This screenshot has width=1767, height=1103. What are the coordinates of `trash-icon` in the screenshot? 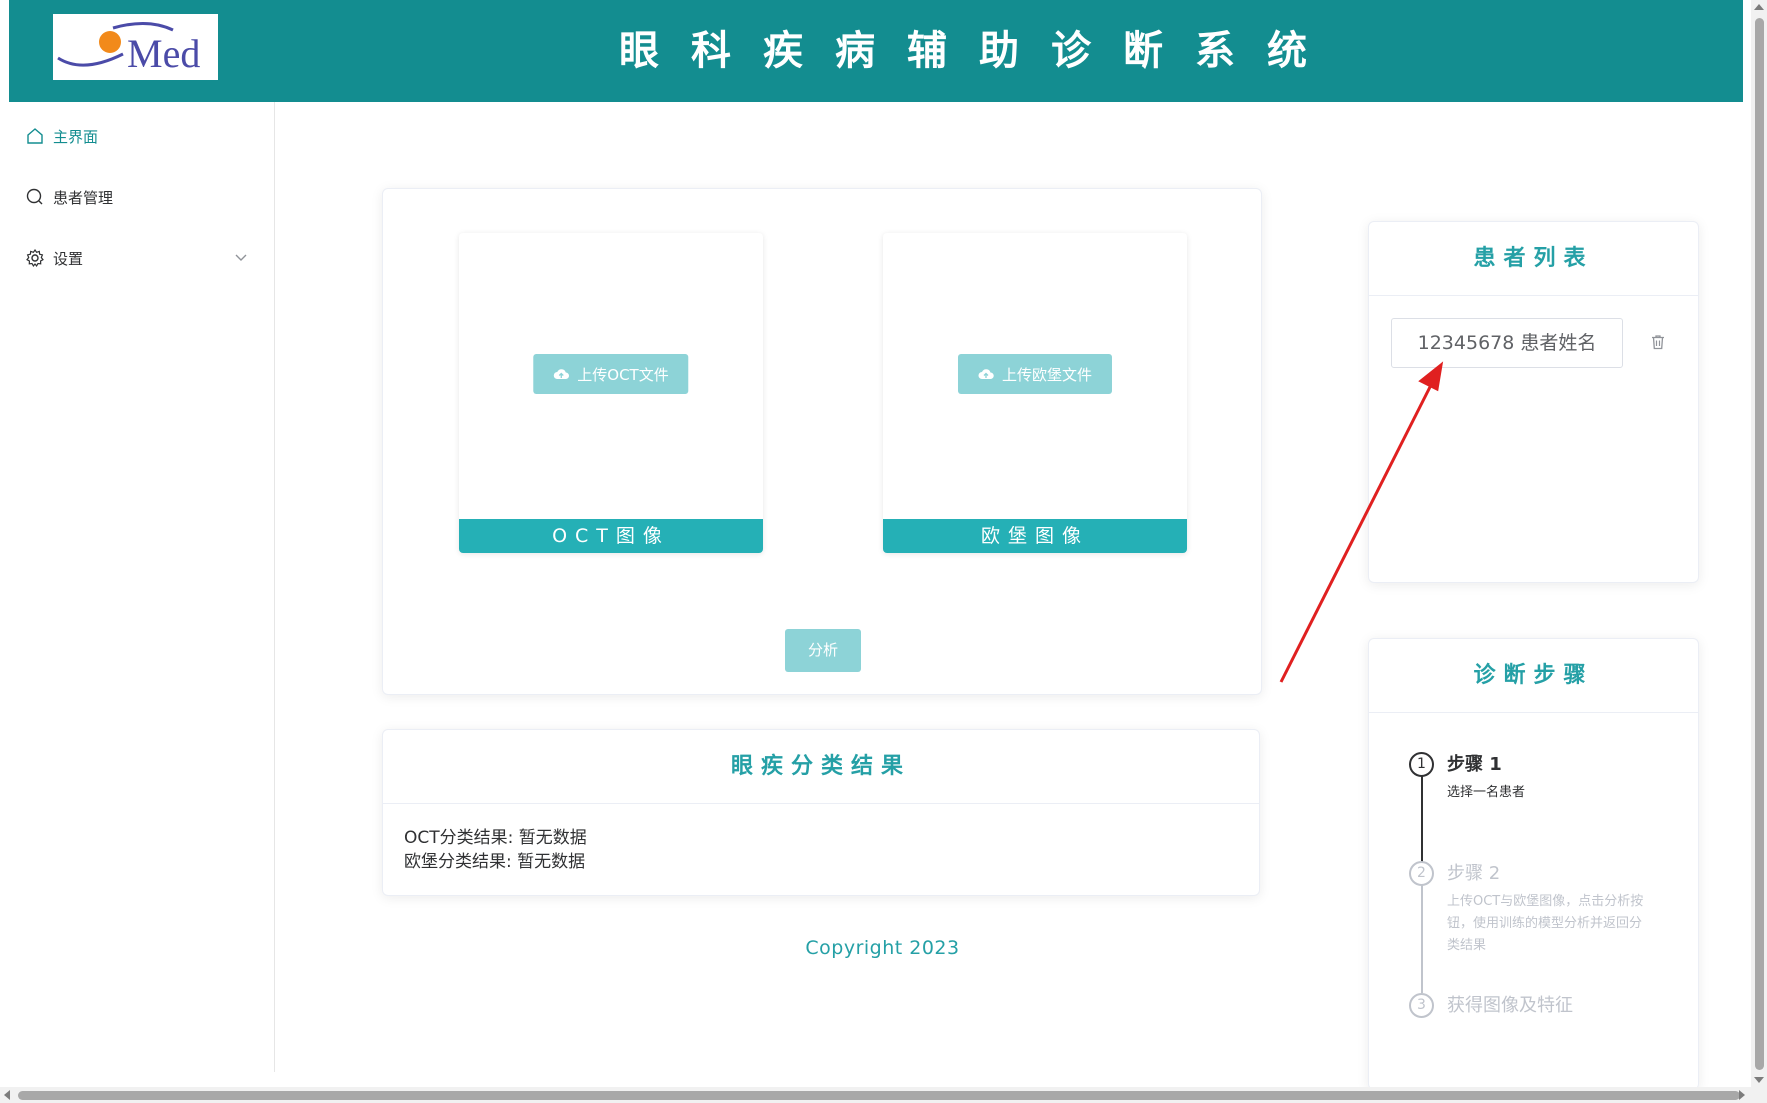 It's located at (1658, 342).